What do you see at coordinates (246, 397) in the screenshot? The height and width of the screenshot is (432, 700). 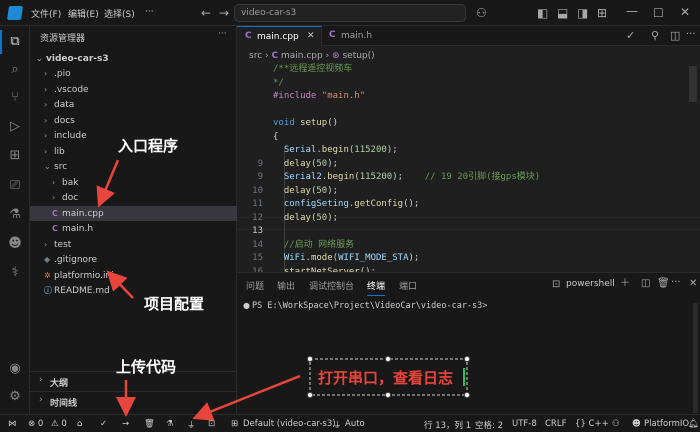 I see `serial-arrow` at bounding box center [246, 397].